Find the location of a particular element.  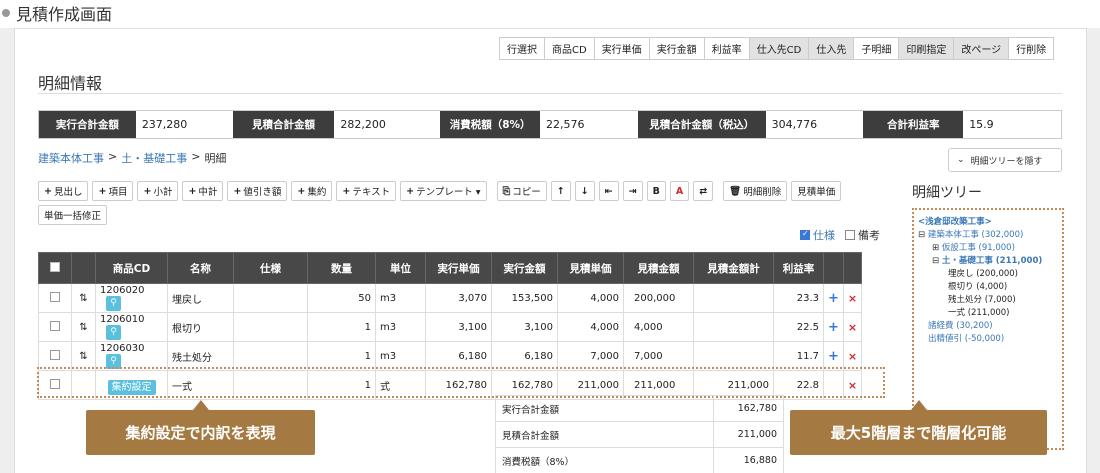

tree-node: 埋戻し (200,000) is located at coordinates (988, 274).